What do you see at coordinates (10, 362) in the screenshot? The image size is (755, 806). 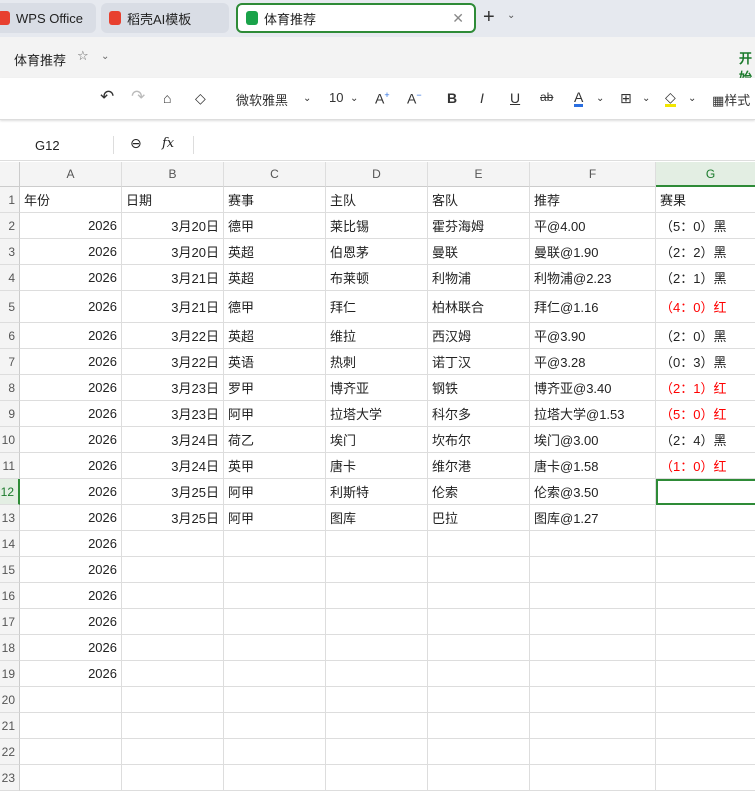 I see `row-header: 7` at bounding box center [10, 362].